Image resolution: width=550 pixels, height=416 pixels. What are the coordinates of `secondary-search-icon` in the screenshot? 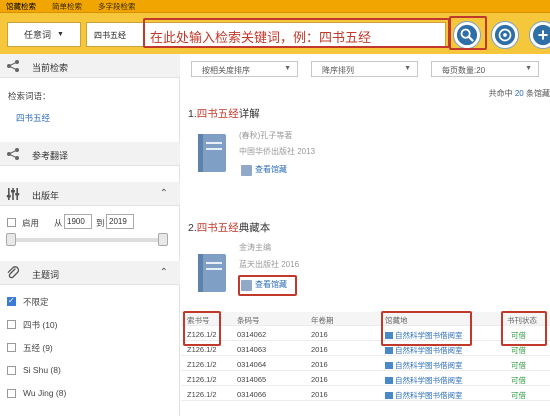 It's located at (505, 35).